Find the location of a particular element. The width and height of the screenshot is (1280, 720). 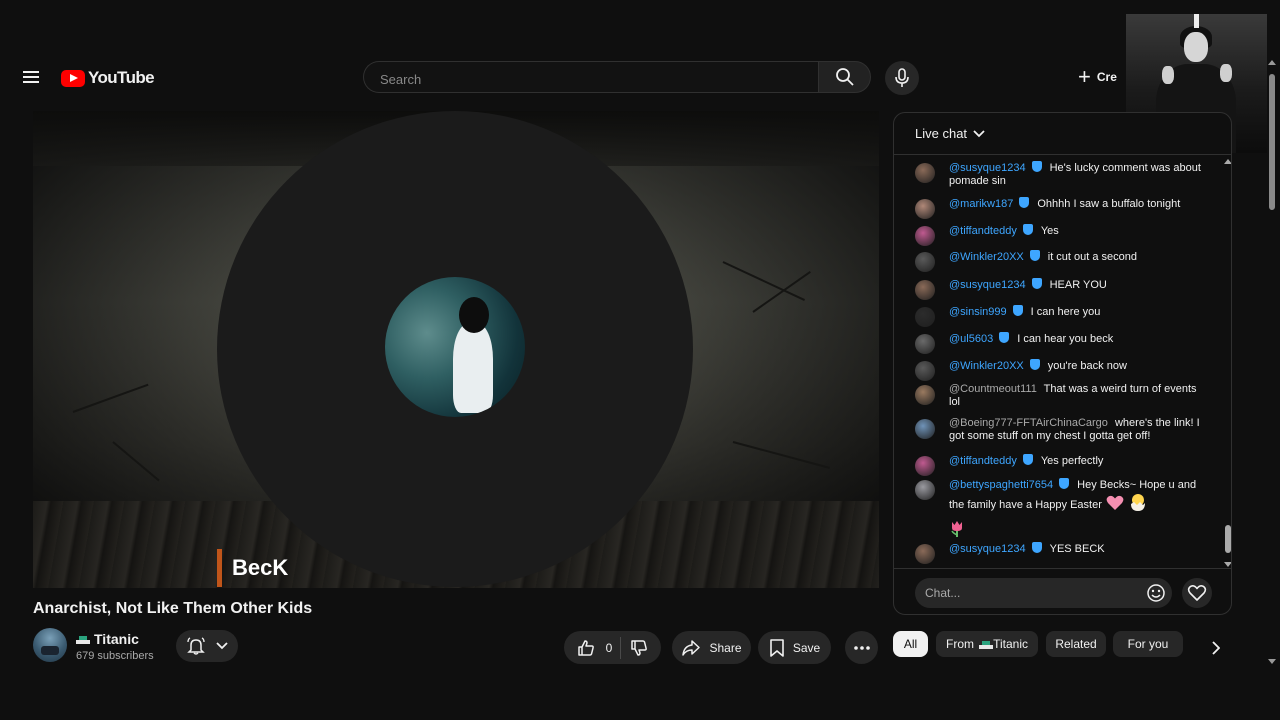

chat-message-text: HEAR YOU is located at coordinates (1078, 285).